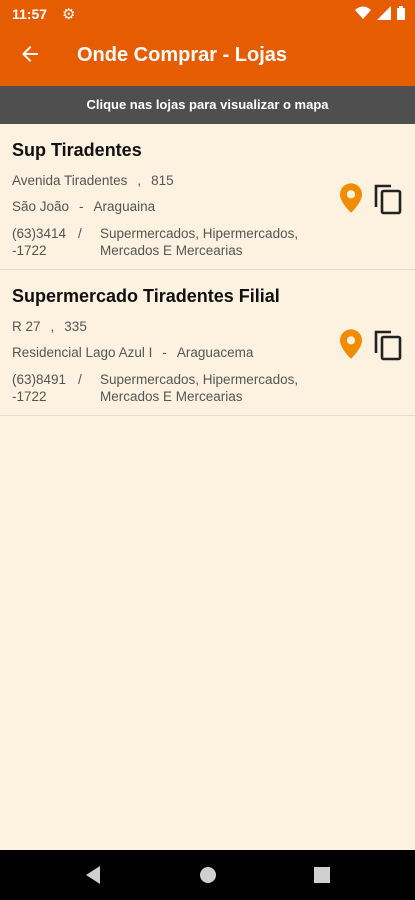  I want to click on store-district: Residencial Lago Azul I, so click(82, 352).